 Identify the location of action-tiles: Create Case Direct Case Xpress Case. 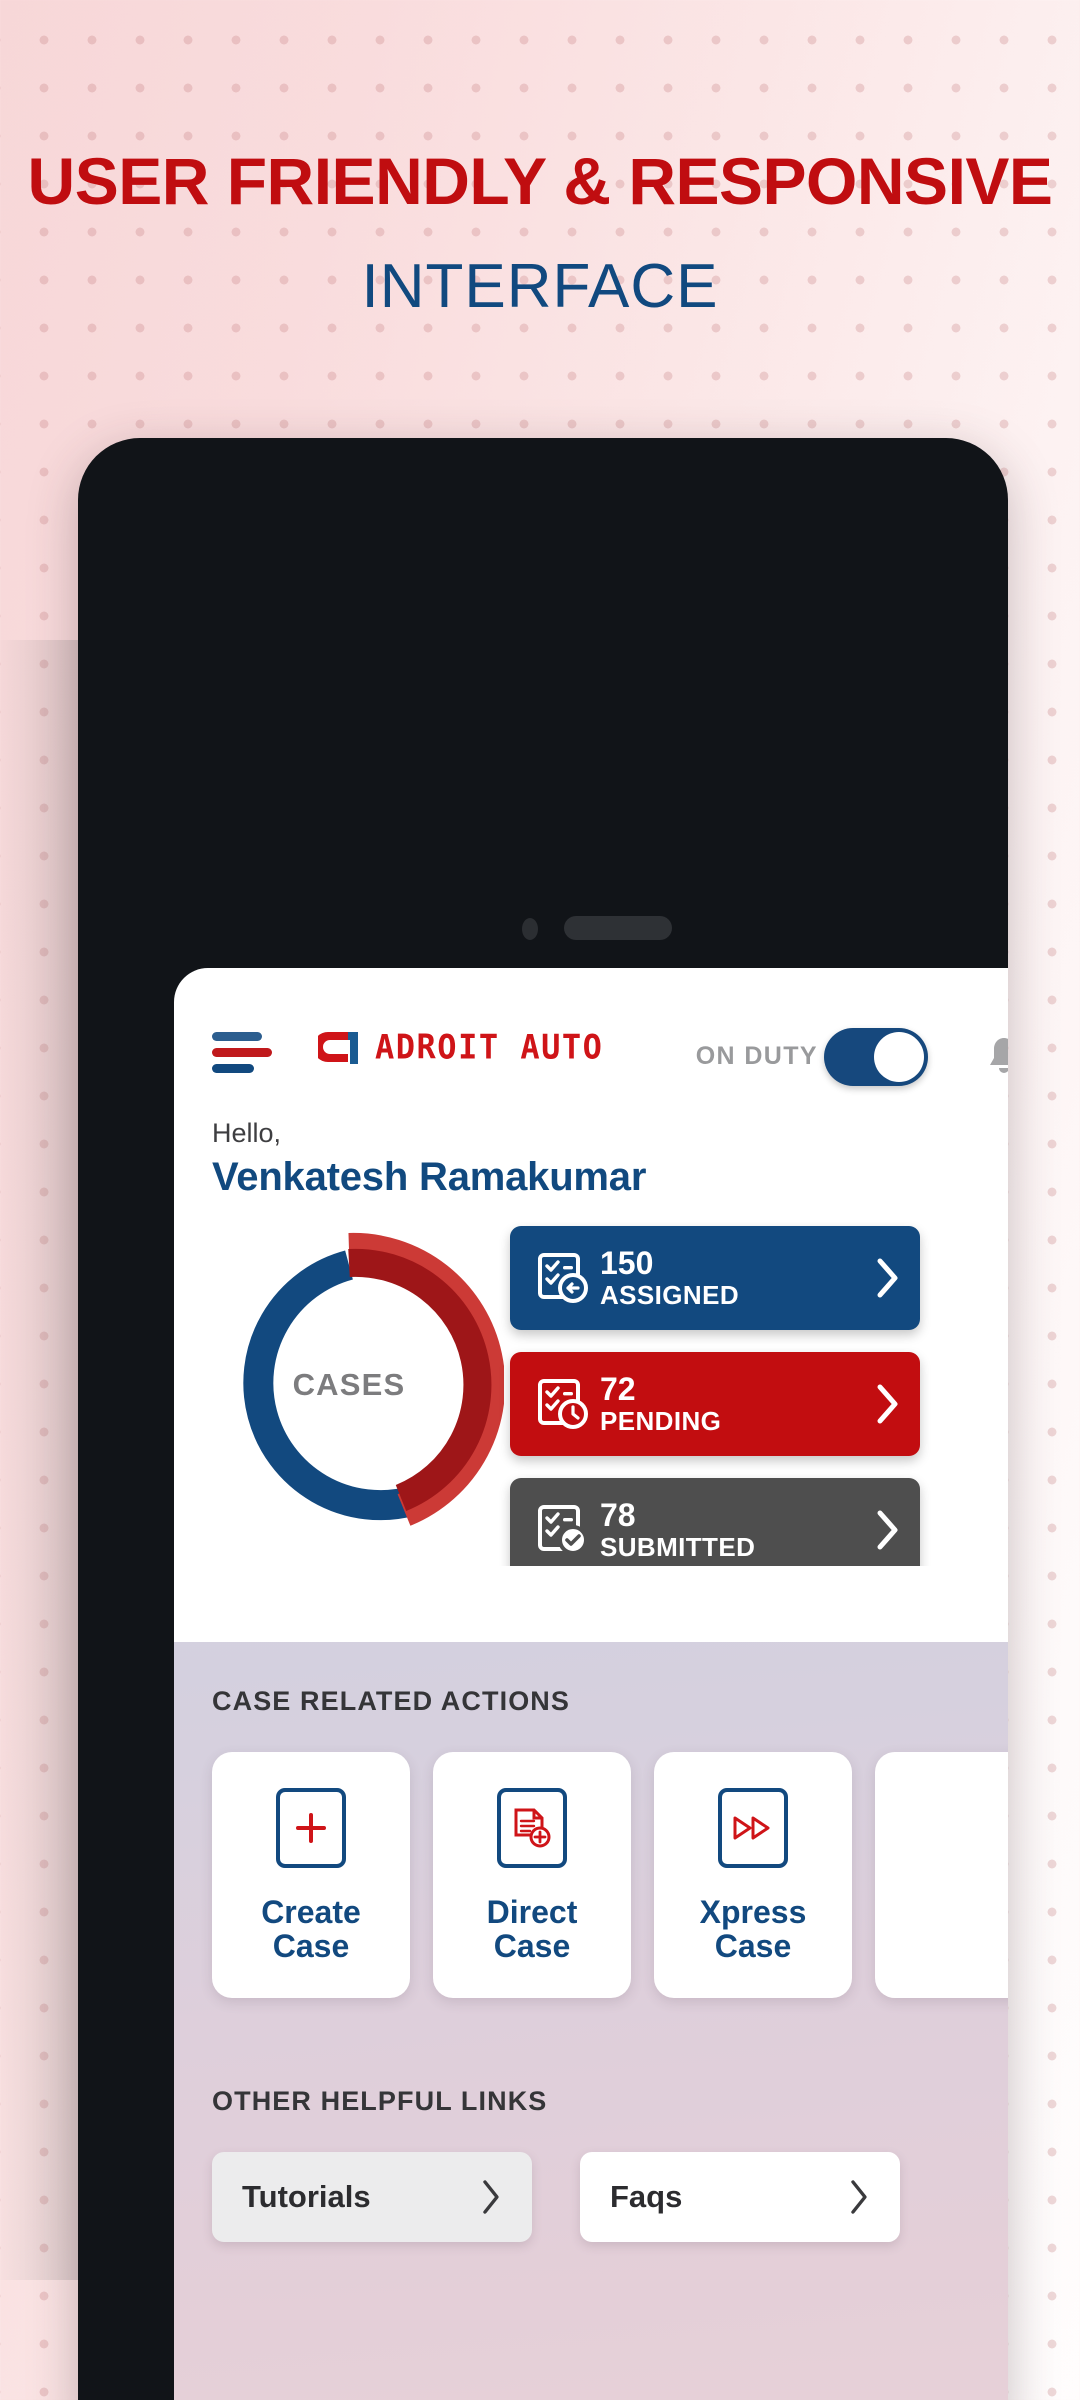
(610, 1875).